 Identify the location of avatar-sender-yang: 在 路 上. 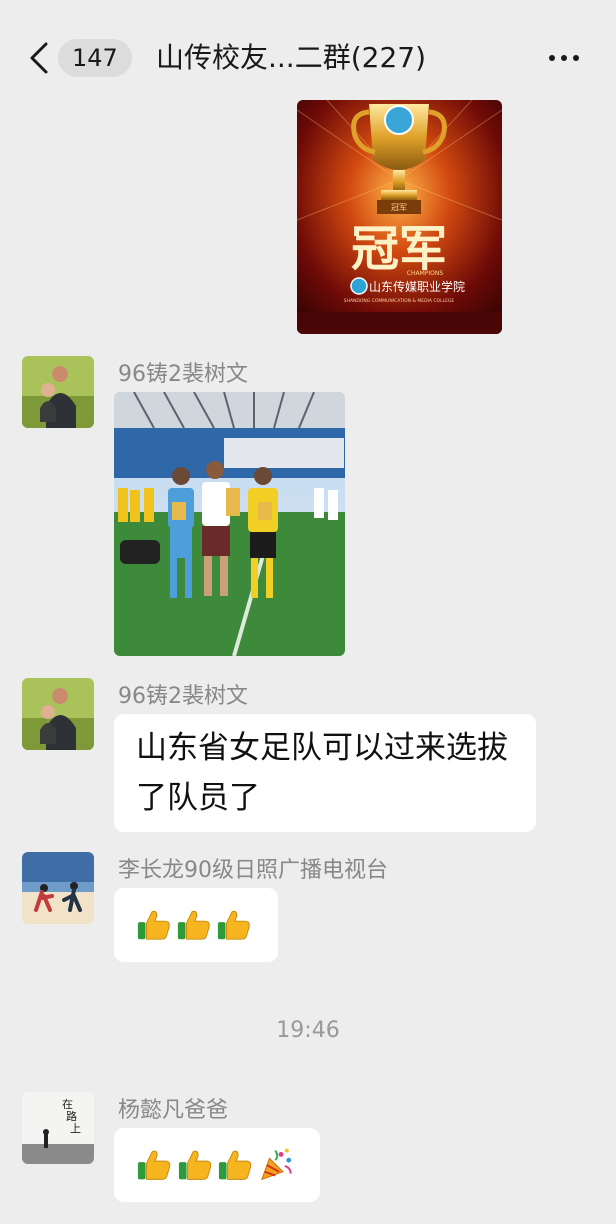
(58, 1128).